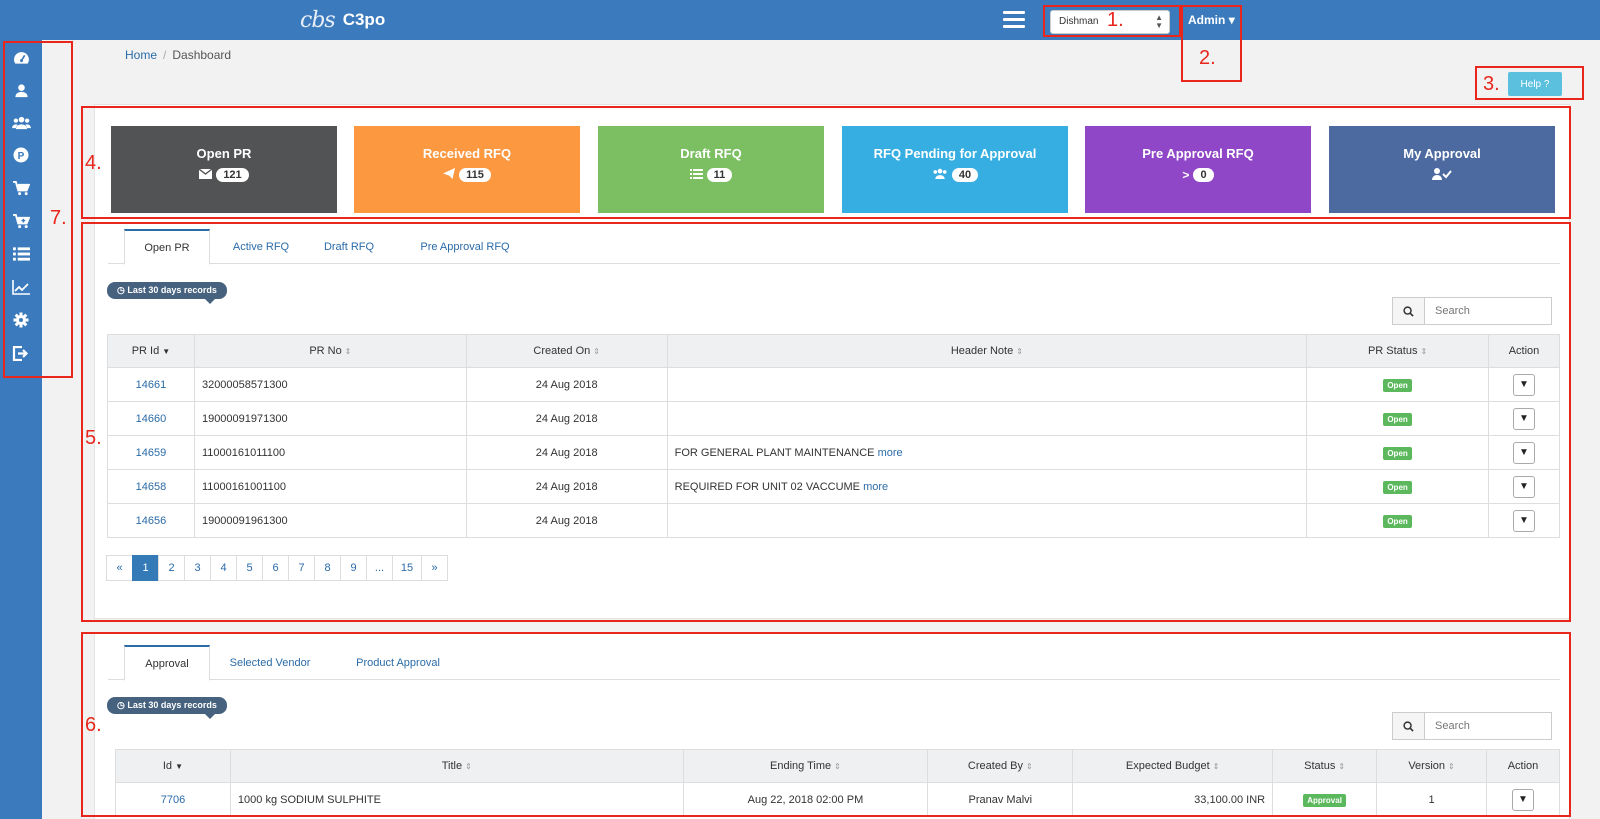 Image resolution: width=1600 pixels, height=819 pixels. What do you see at coordinates (1115, 20) in the screenshot?
I see `annotation-number-1: 1.` at bounding box center [1115, 20].